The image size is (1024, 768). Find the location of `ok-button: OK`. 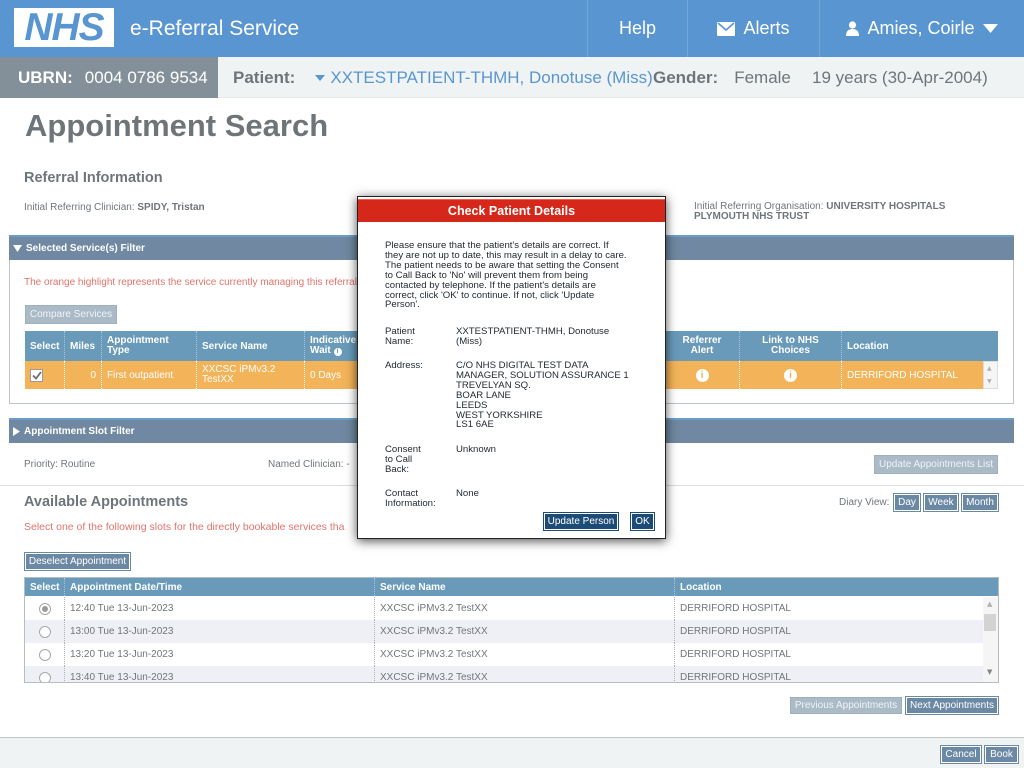

ok-button: OK is located at coordinates (642, 521).